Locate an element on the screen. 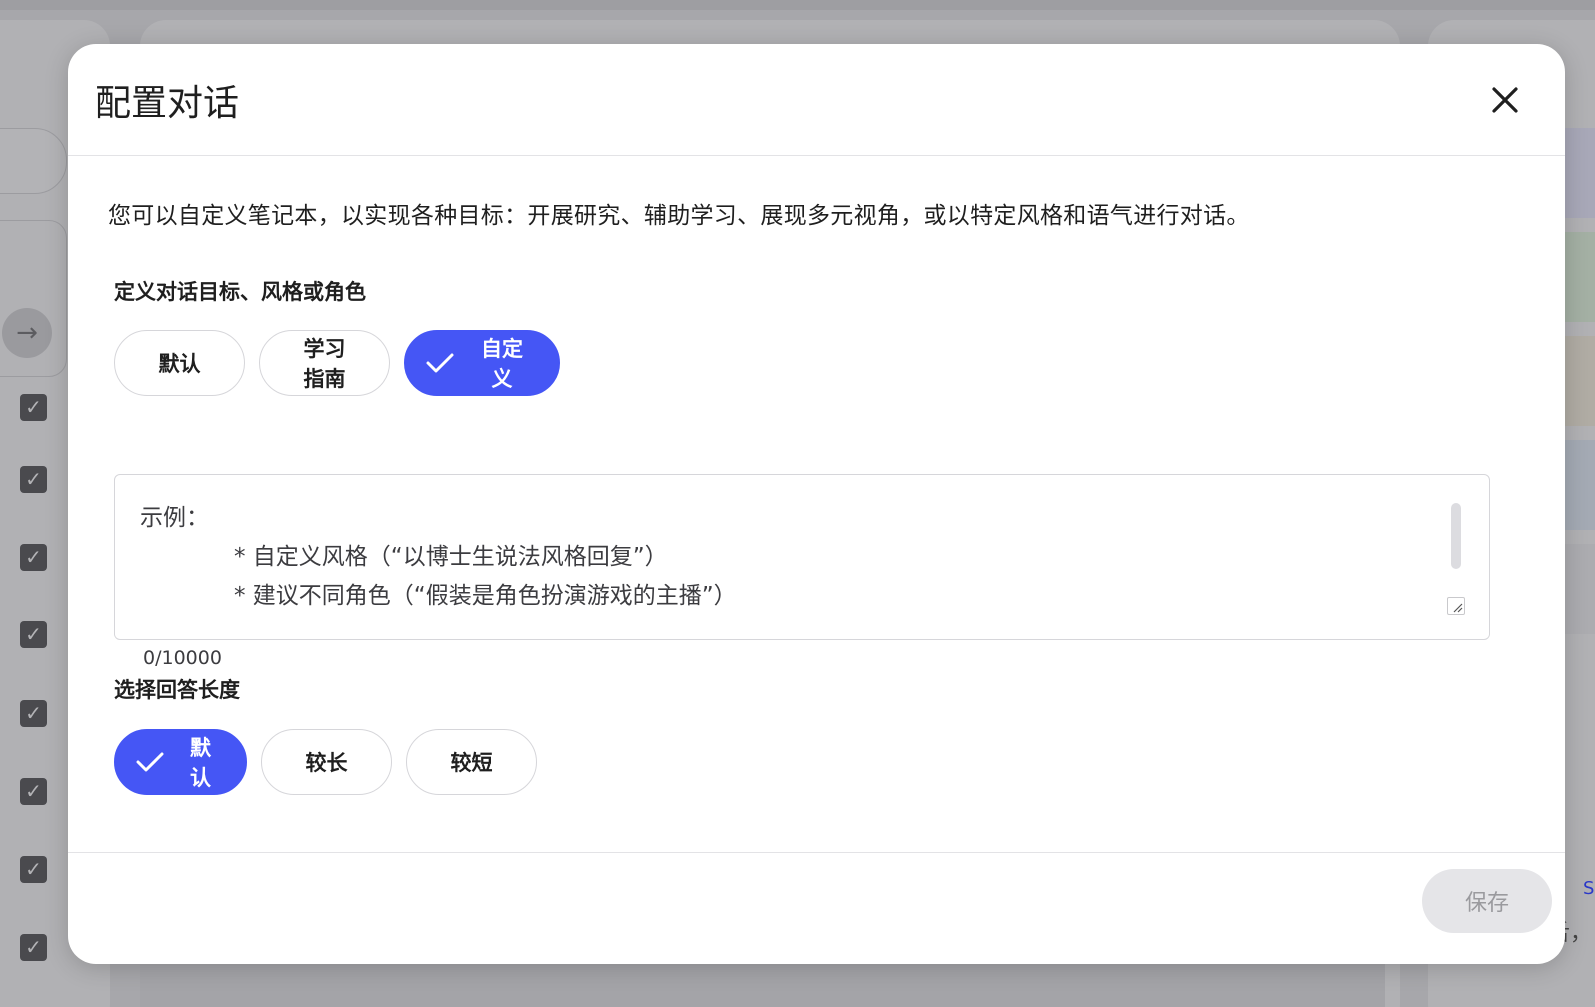  length-option-label: 较短 is located at coordinates (471, 763).